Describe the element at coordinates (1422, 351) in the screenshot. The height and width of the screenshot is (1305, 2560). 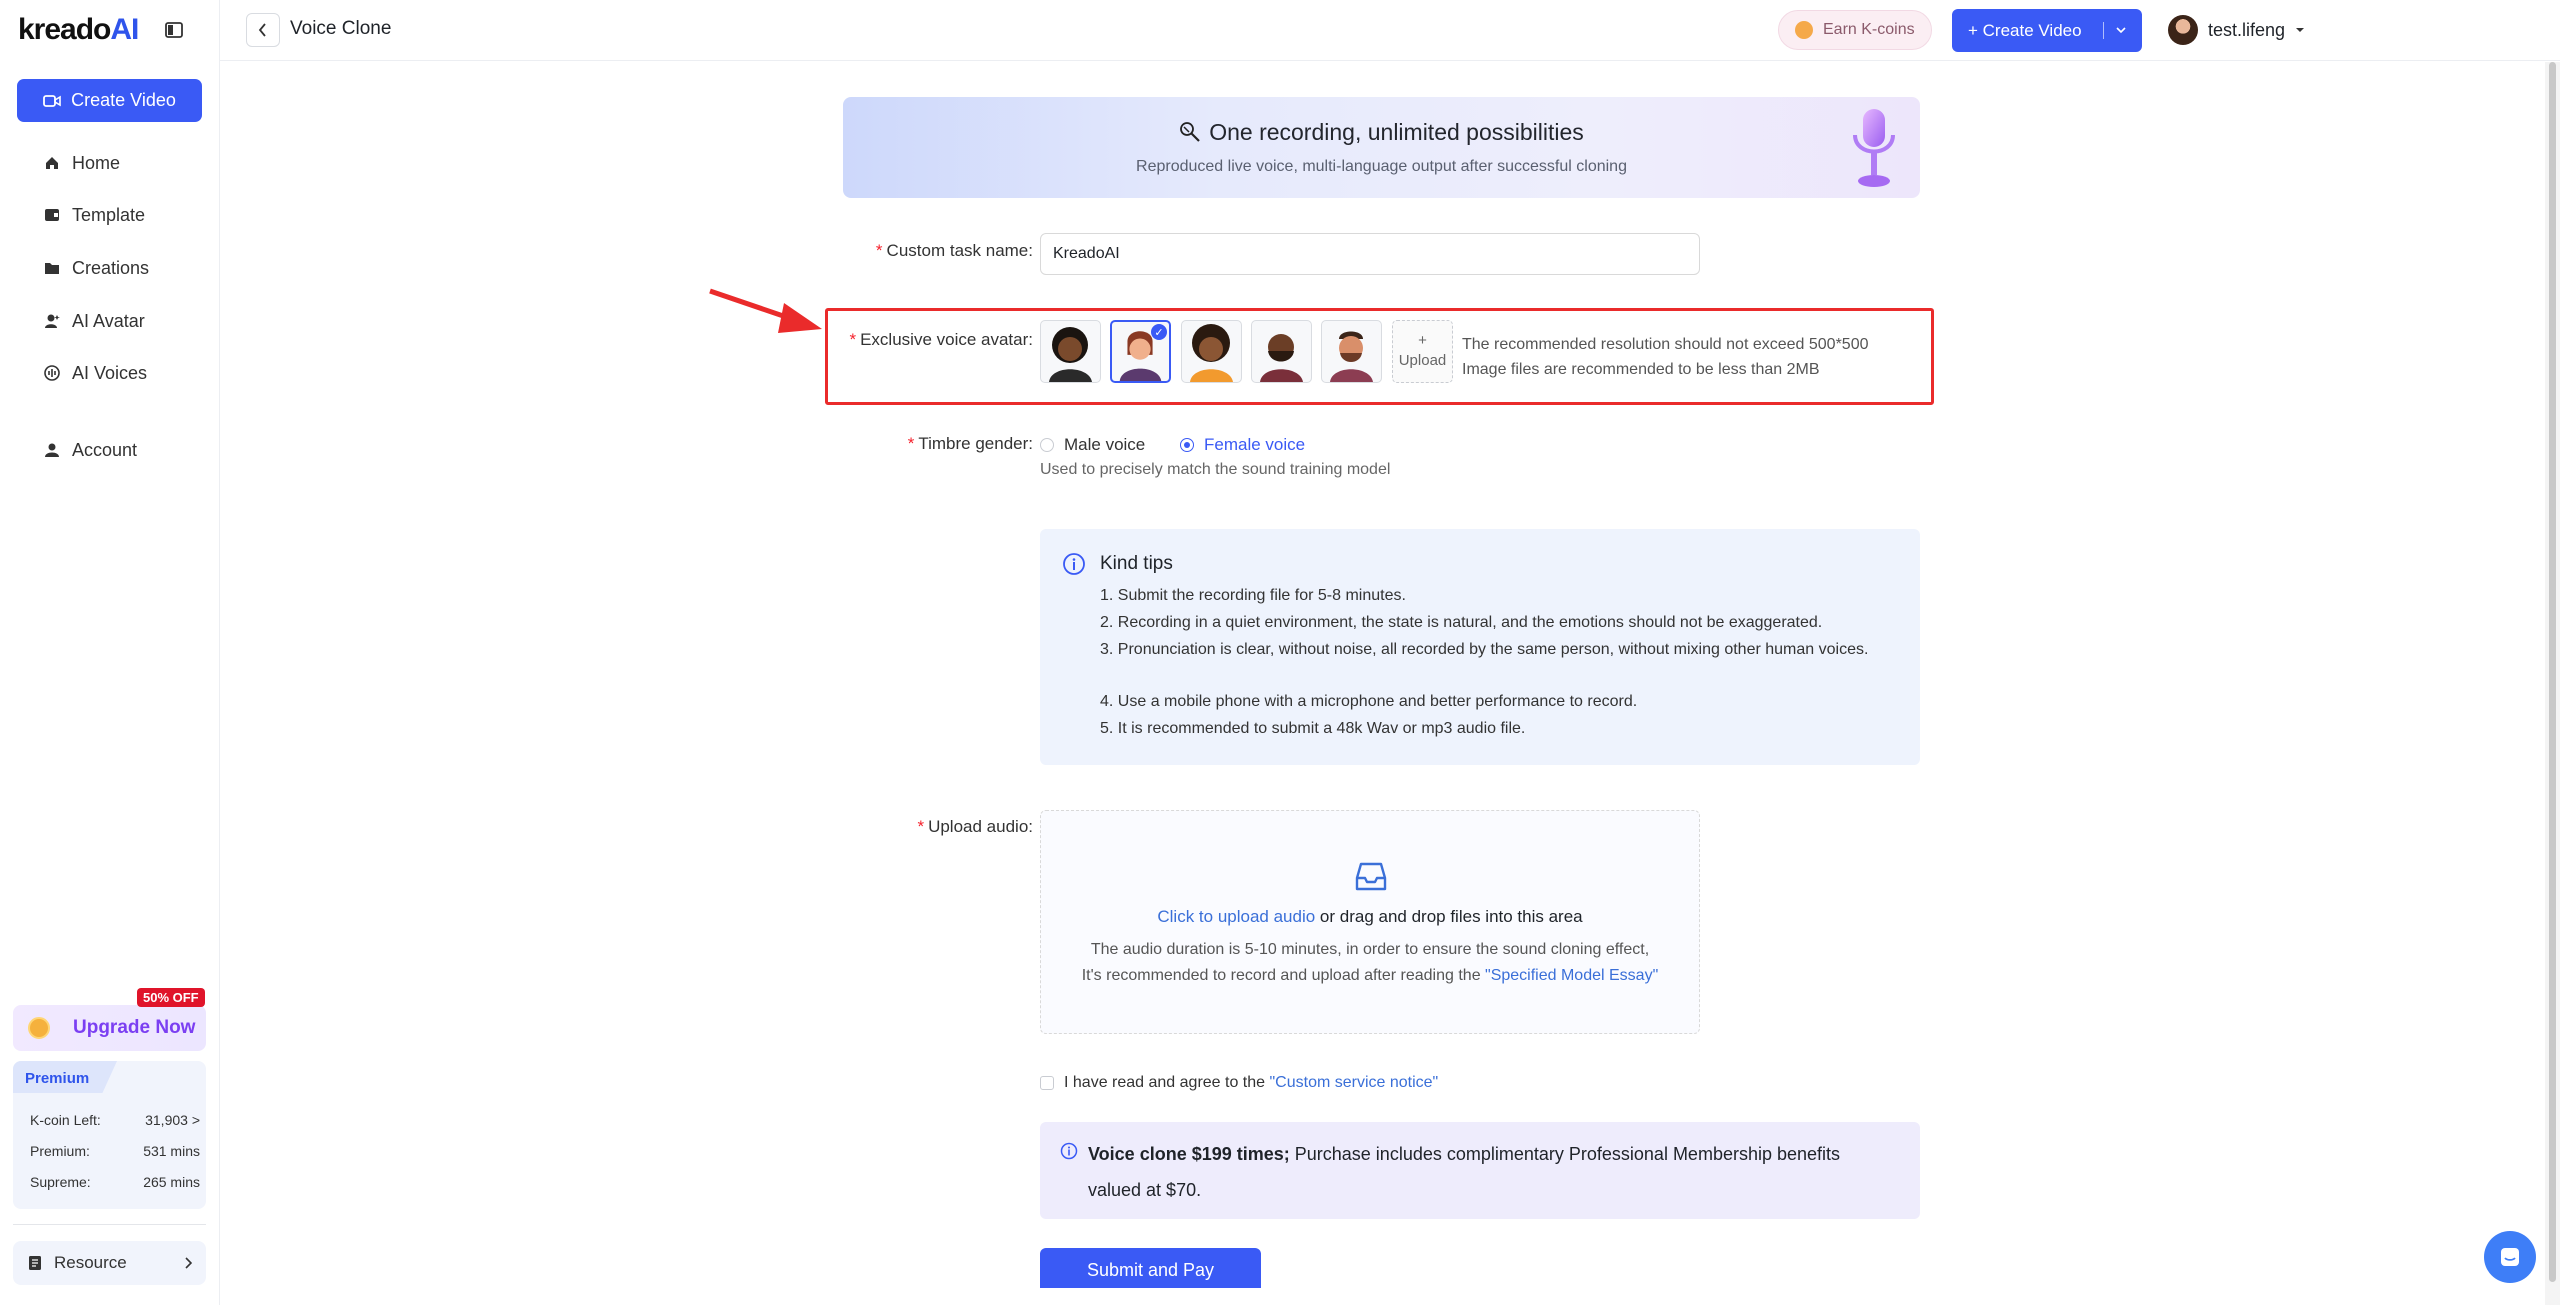
I see `upload-avatar-button: + Upload` at that location.